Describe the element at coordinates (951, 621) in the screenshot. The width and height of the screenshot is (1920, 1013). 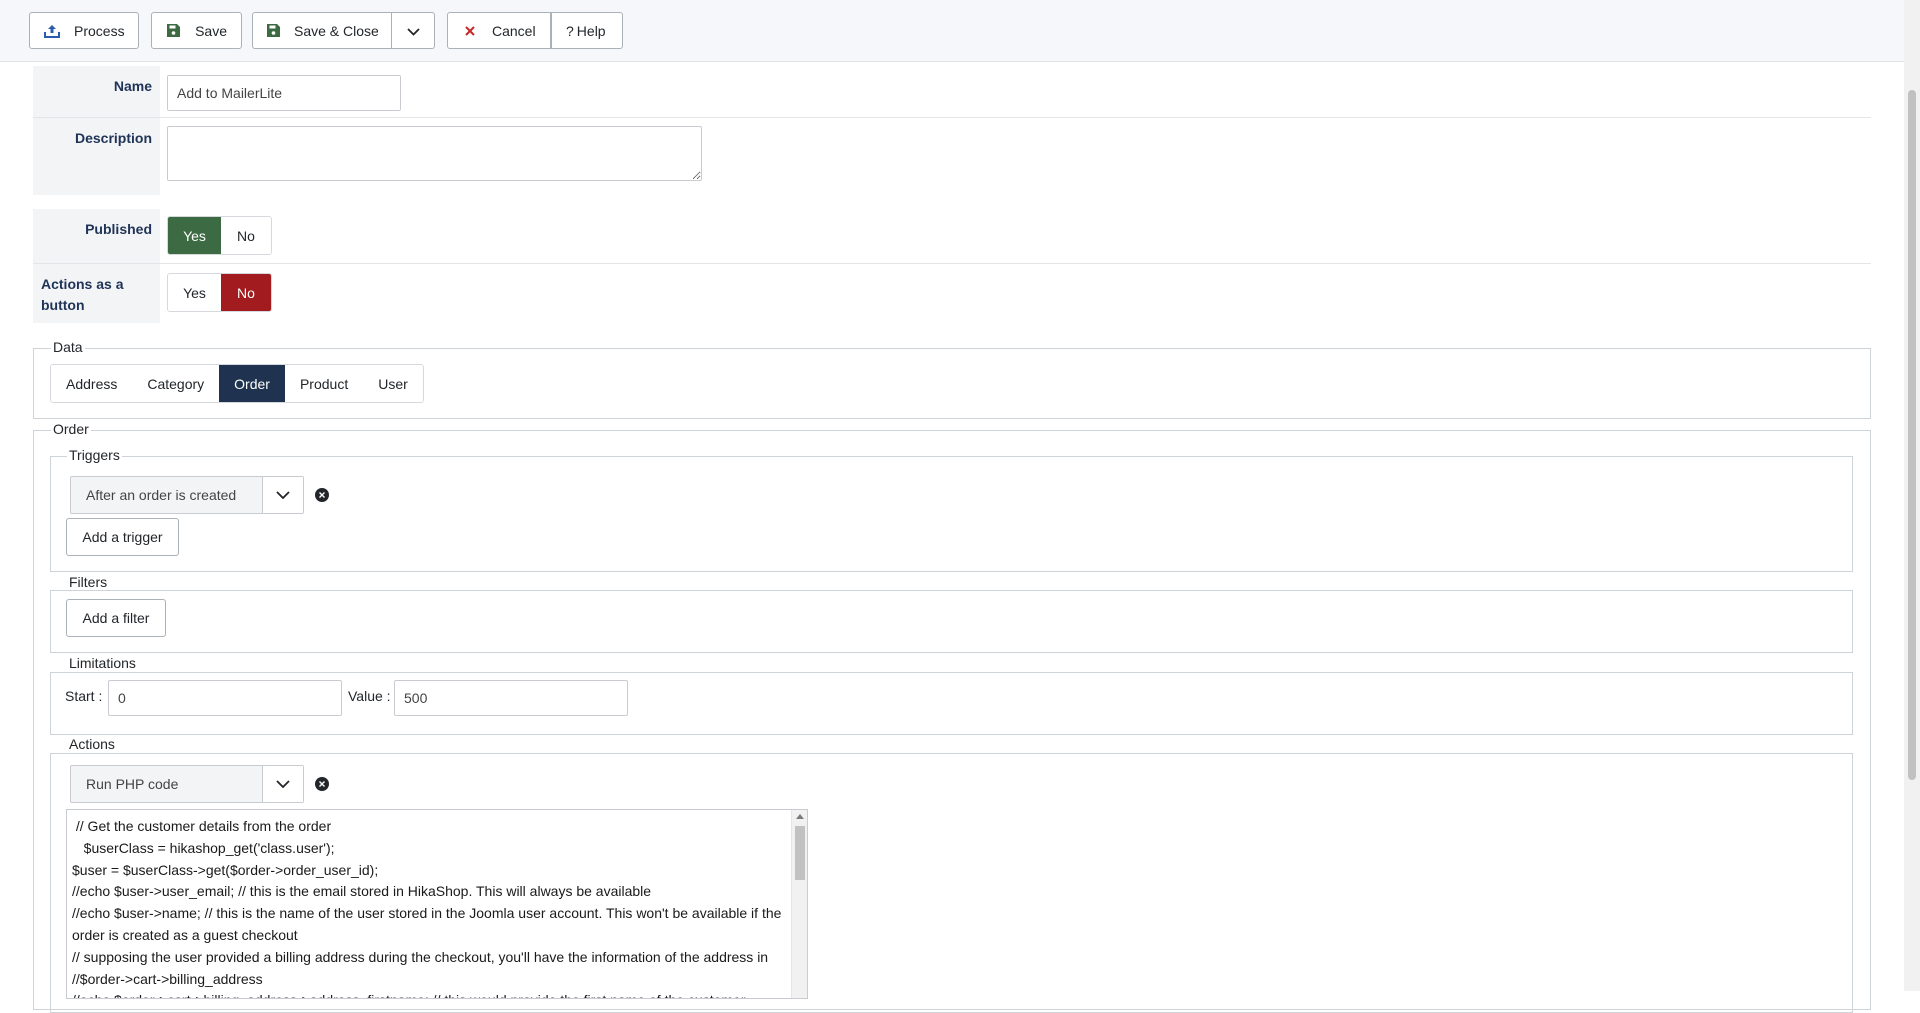
I see `filters-fieldset` at that location.